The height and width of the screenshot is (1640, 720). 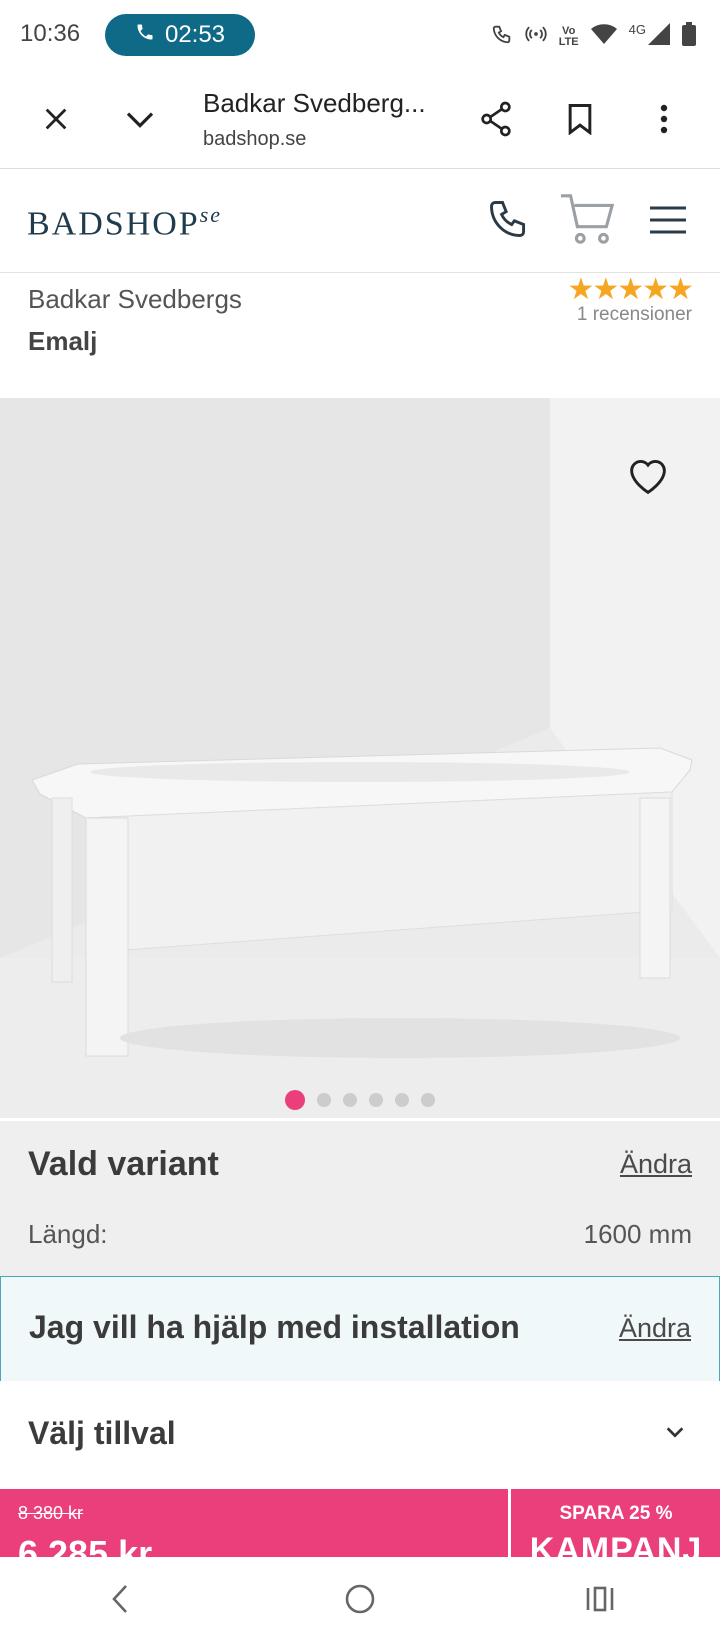 I want to click on network-type-label: 4G, so click(x=637, y=29).